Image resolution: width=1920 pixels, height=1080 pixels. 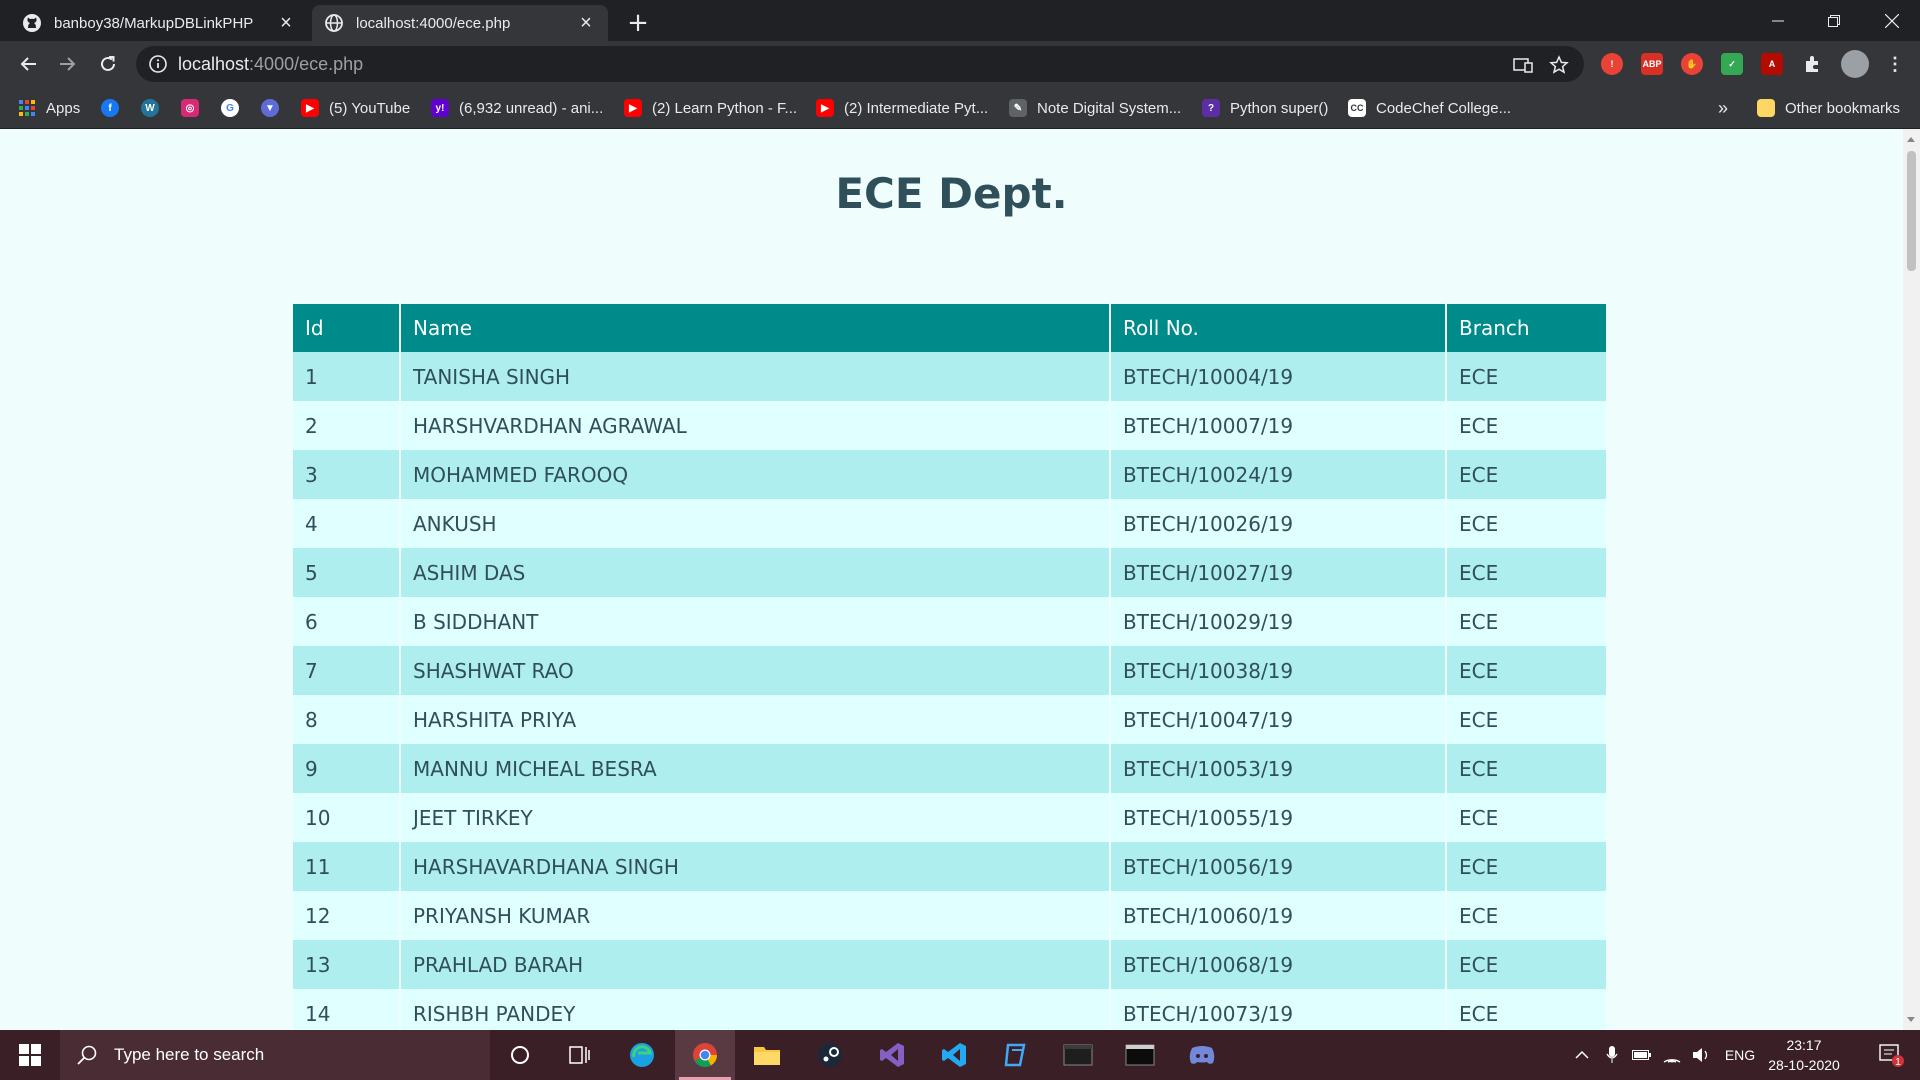 What do you see at coordinates (755, 474) in the screenshot?
I see `cell-name: MOHAMMED FAROOQ` at bounding box center [755, 474].